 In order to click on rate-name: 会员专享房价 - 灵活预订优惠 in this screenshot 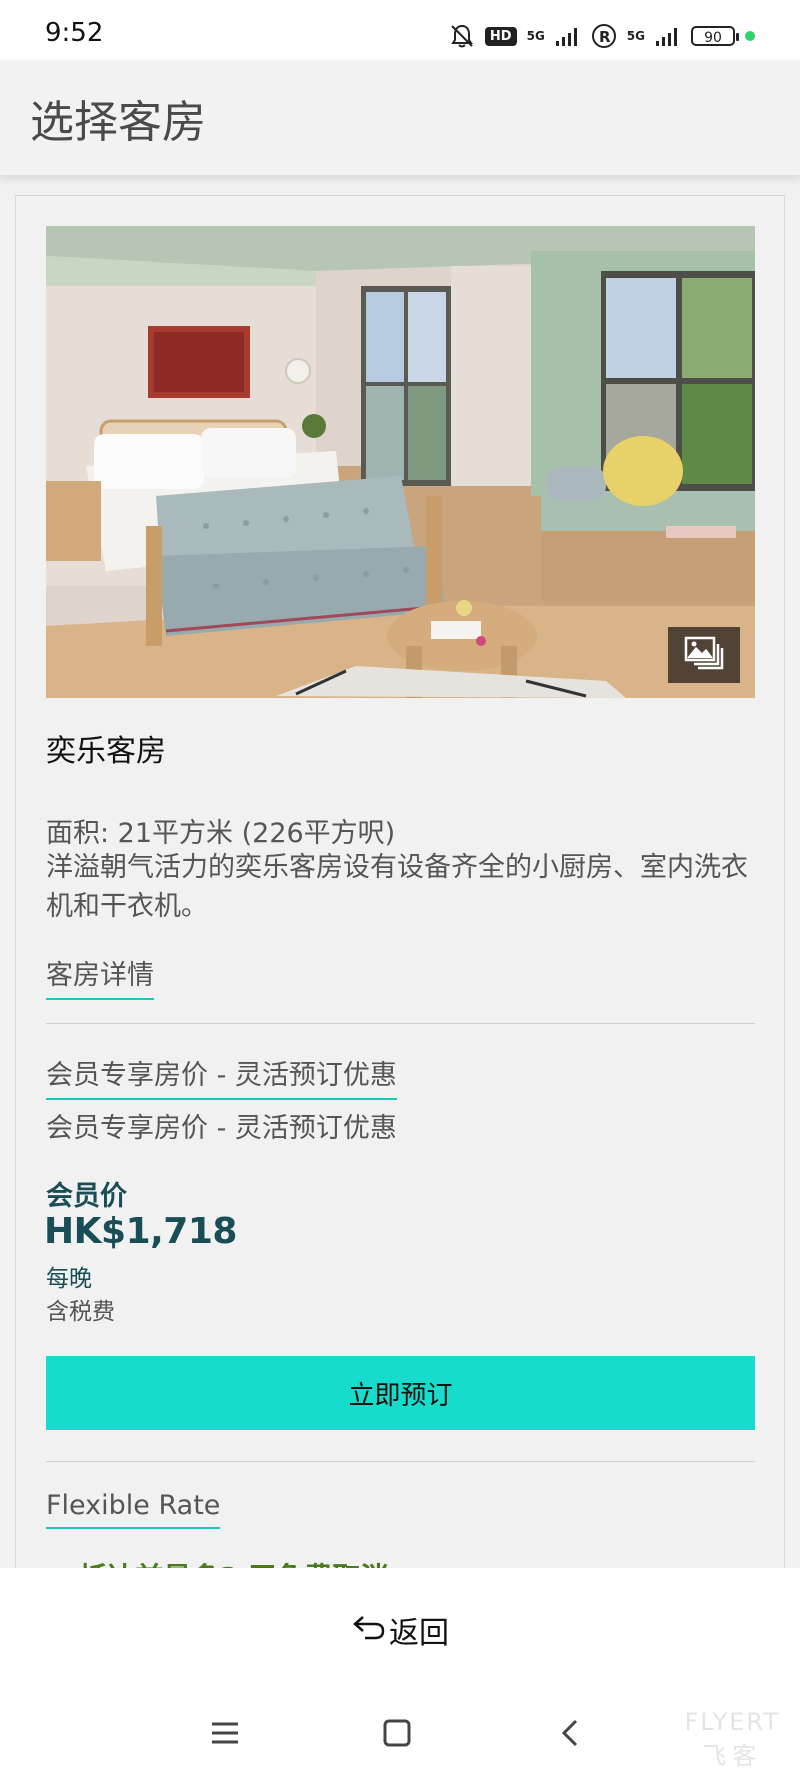, I will do `click(221, 1128)`.